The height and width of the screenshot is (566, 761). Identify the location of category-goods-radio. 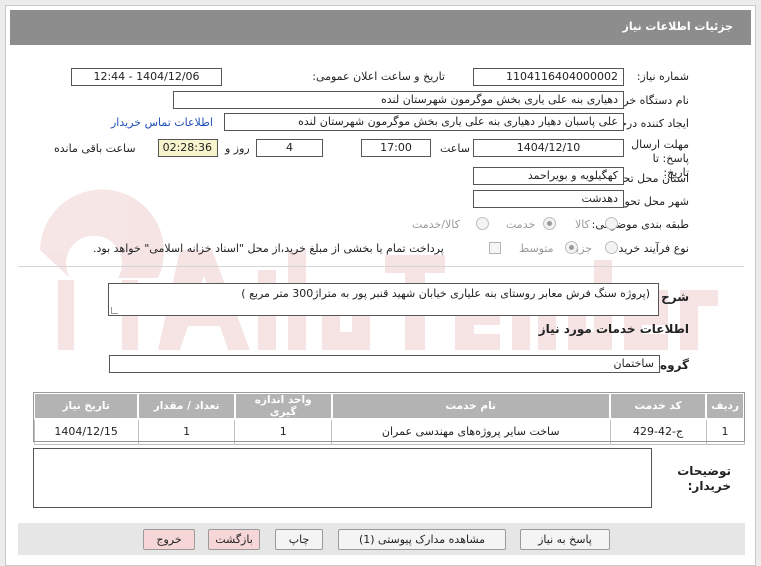
(611, 223).